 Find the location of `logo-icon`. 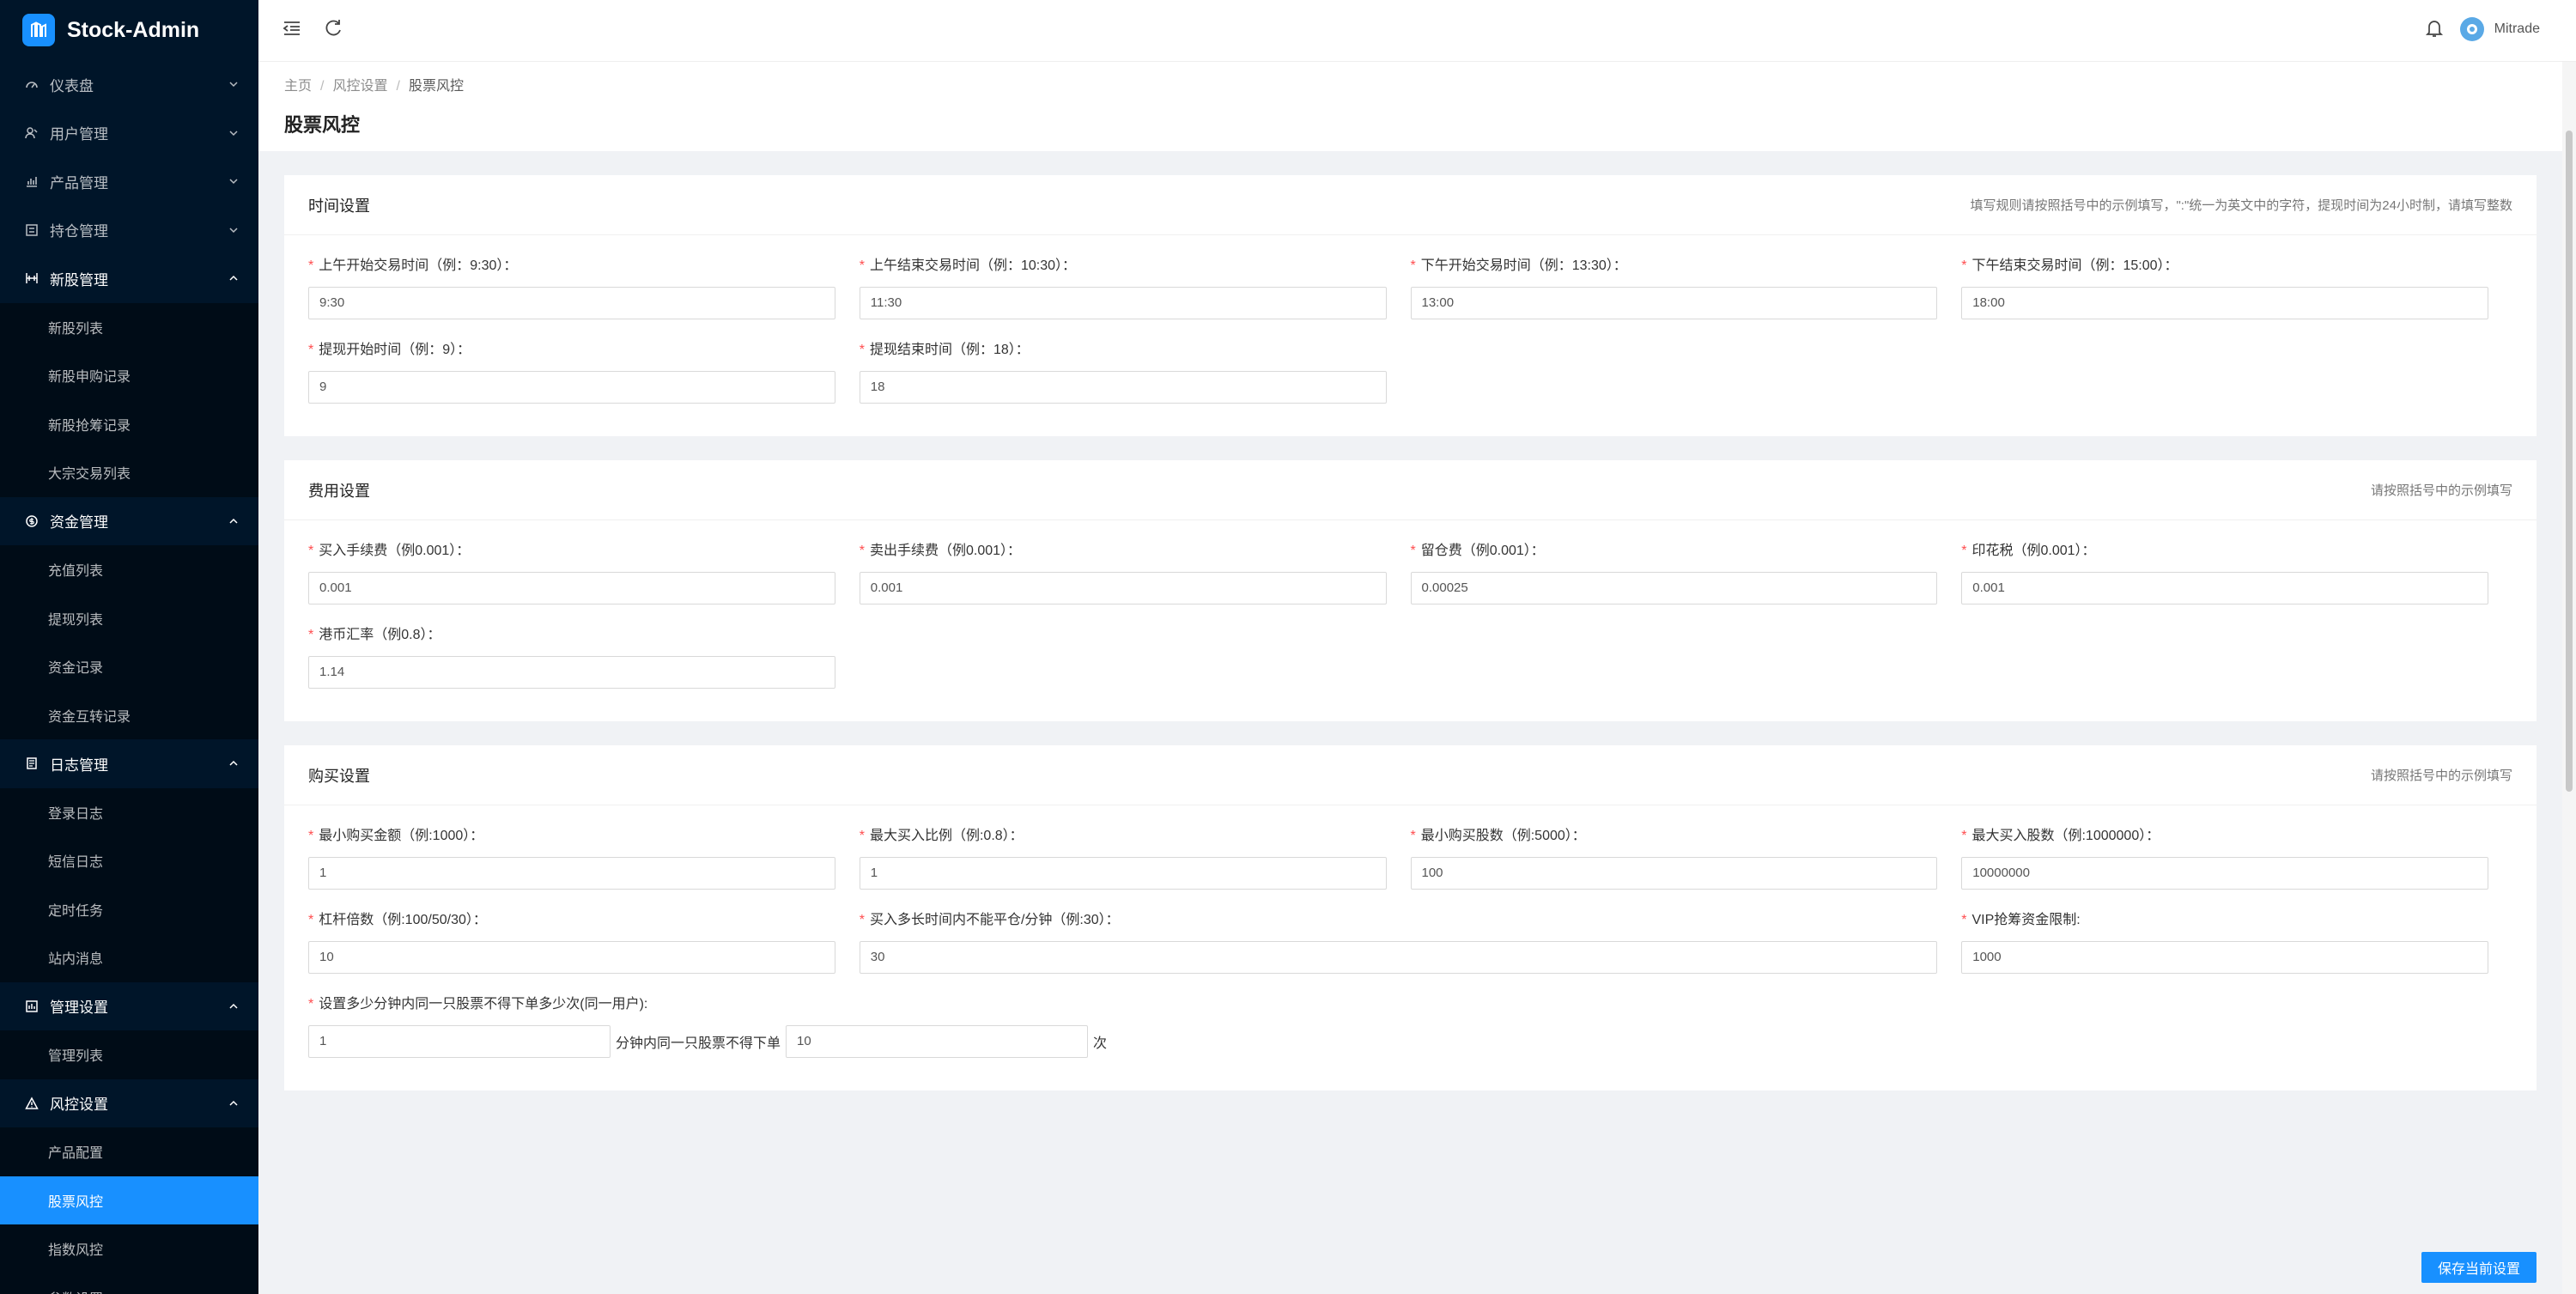

logo-icon is located at coordinates (38, 30).